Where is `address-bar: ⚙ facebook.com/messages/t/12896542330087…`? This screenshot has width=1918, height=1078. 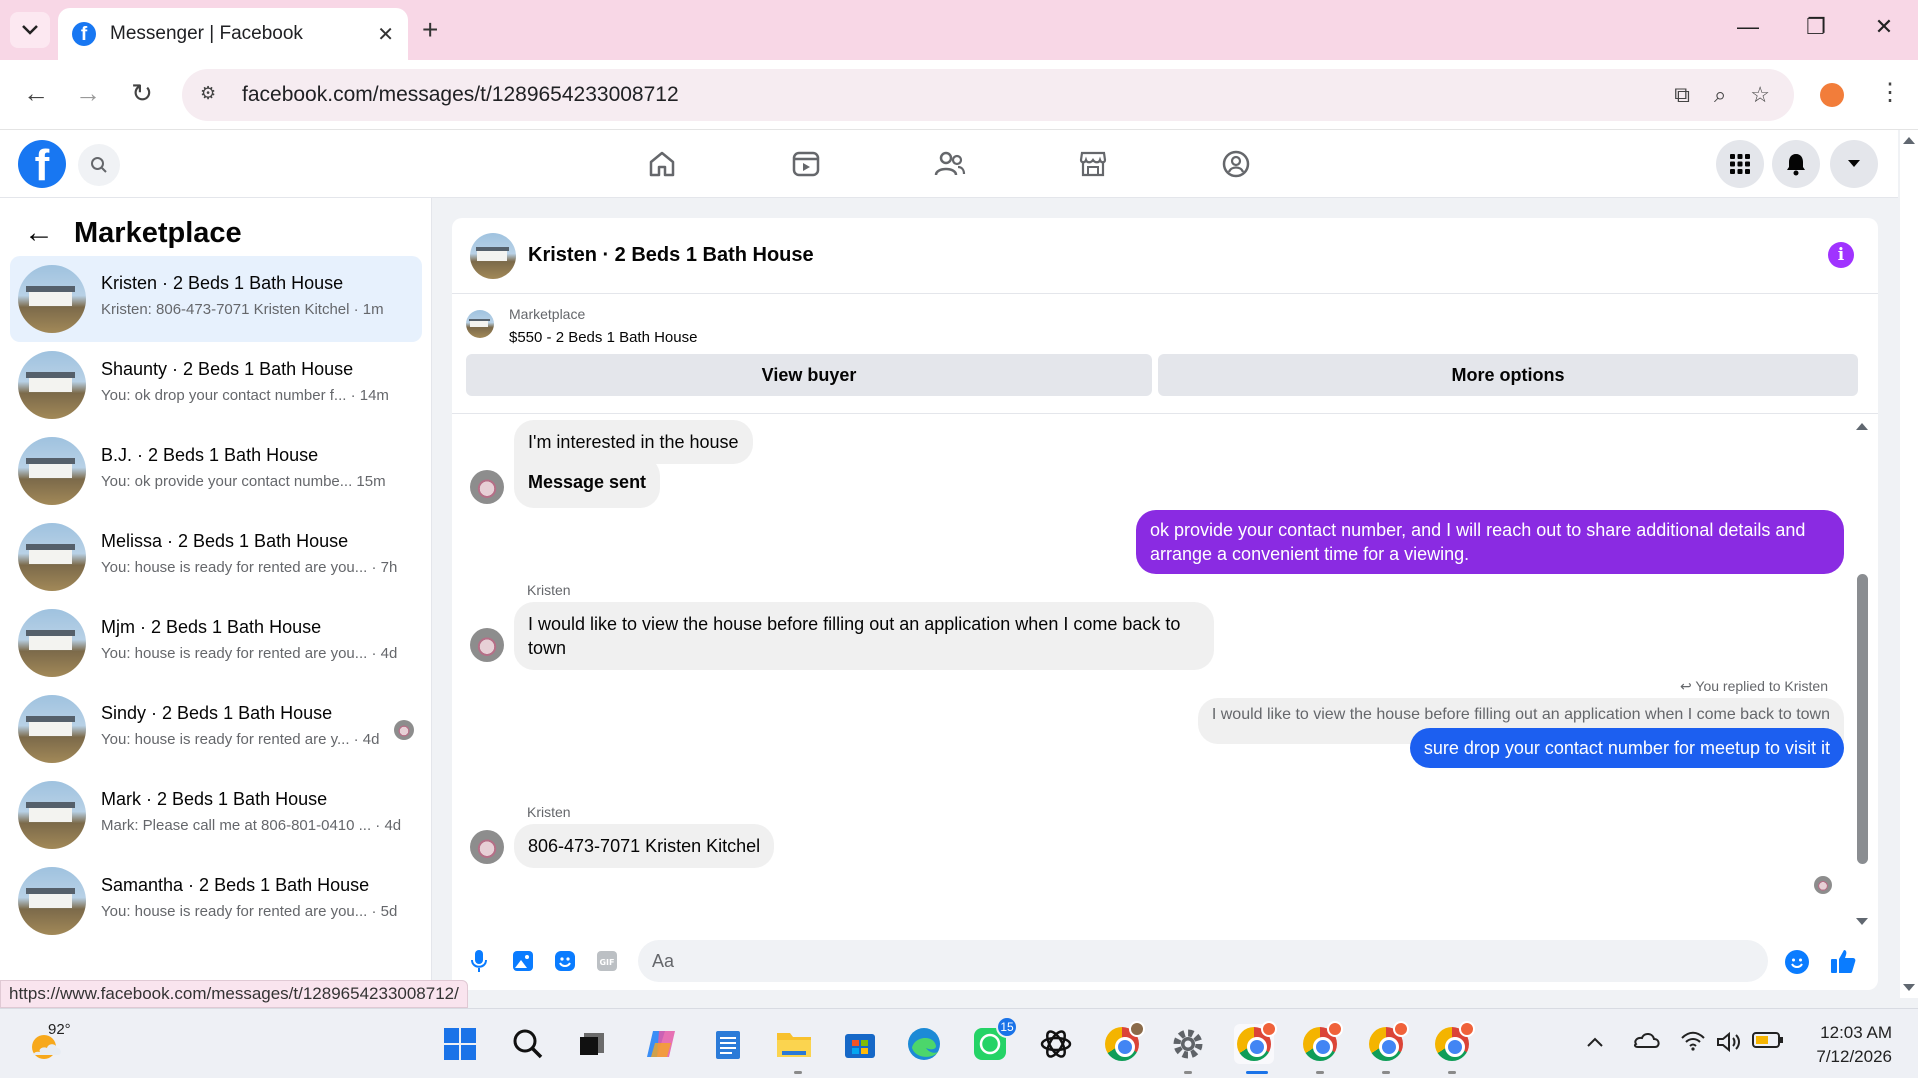
address-bar: ⚙ facebook.com/messages/t/12896542330087… is located at coordinates (988, 95).